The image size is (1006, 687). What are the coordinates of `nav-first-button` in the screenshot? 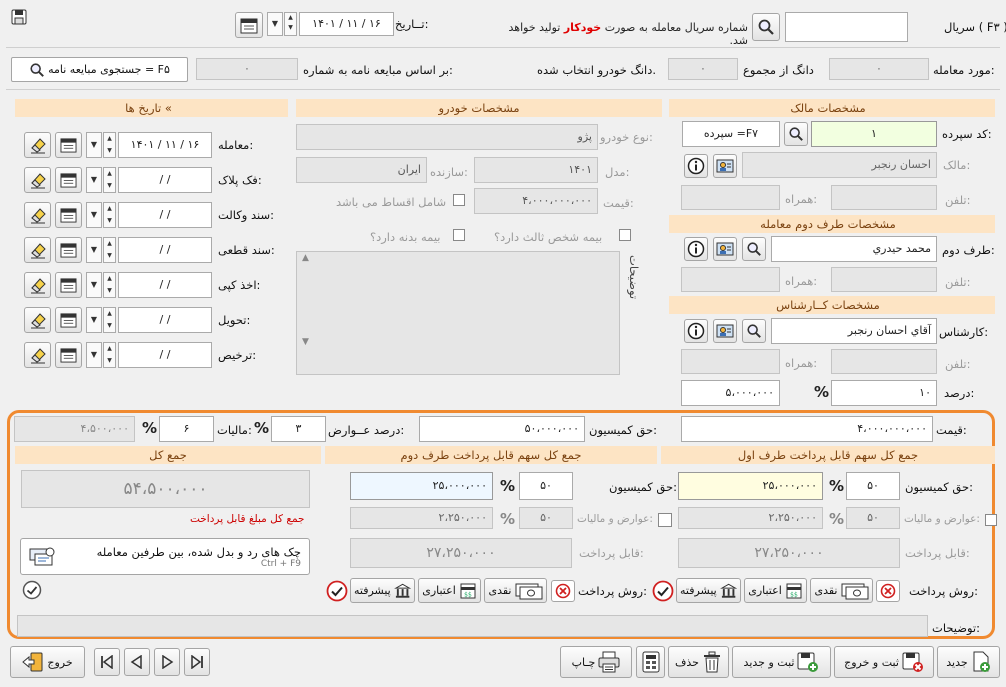 It's located at (107, 662).